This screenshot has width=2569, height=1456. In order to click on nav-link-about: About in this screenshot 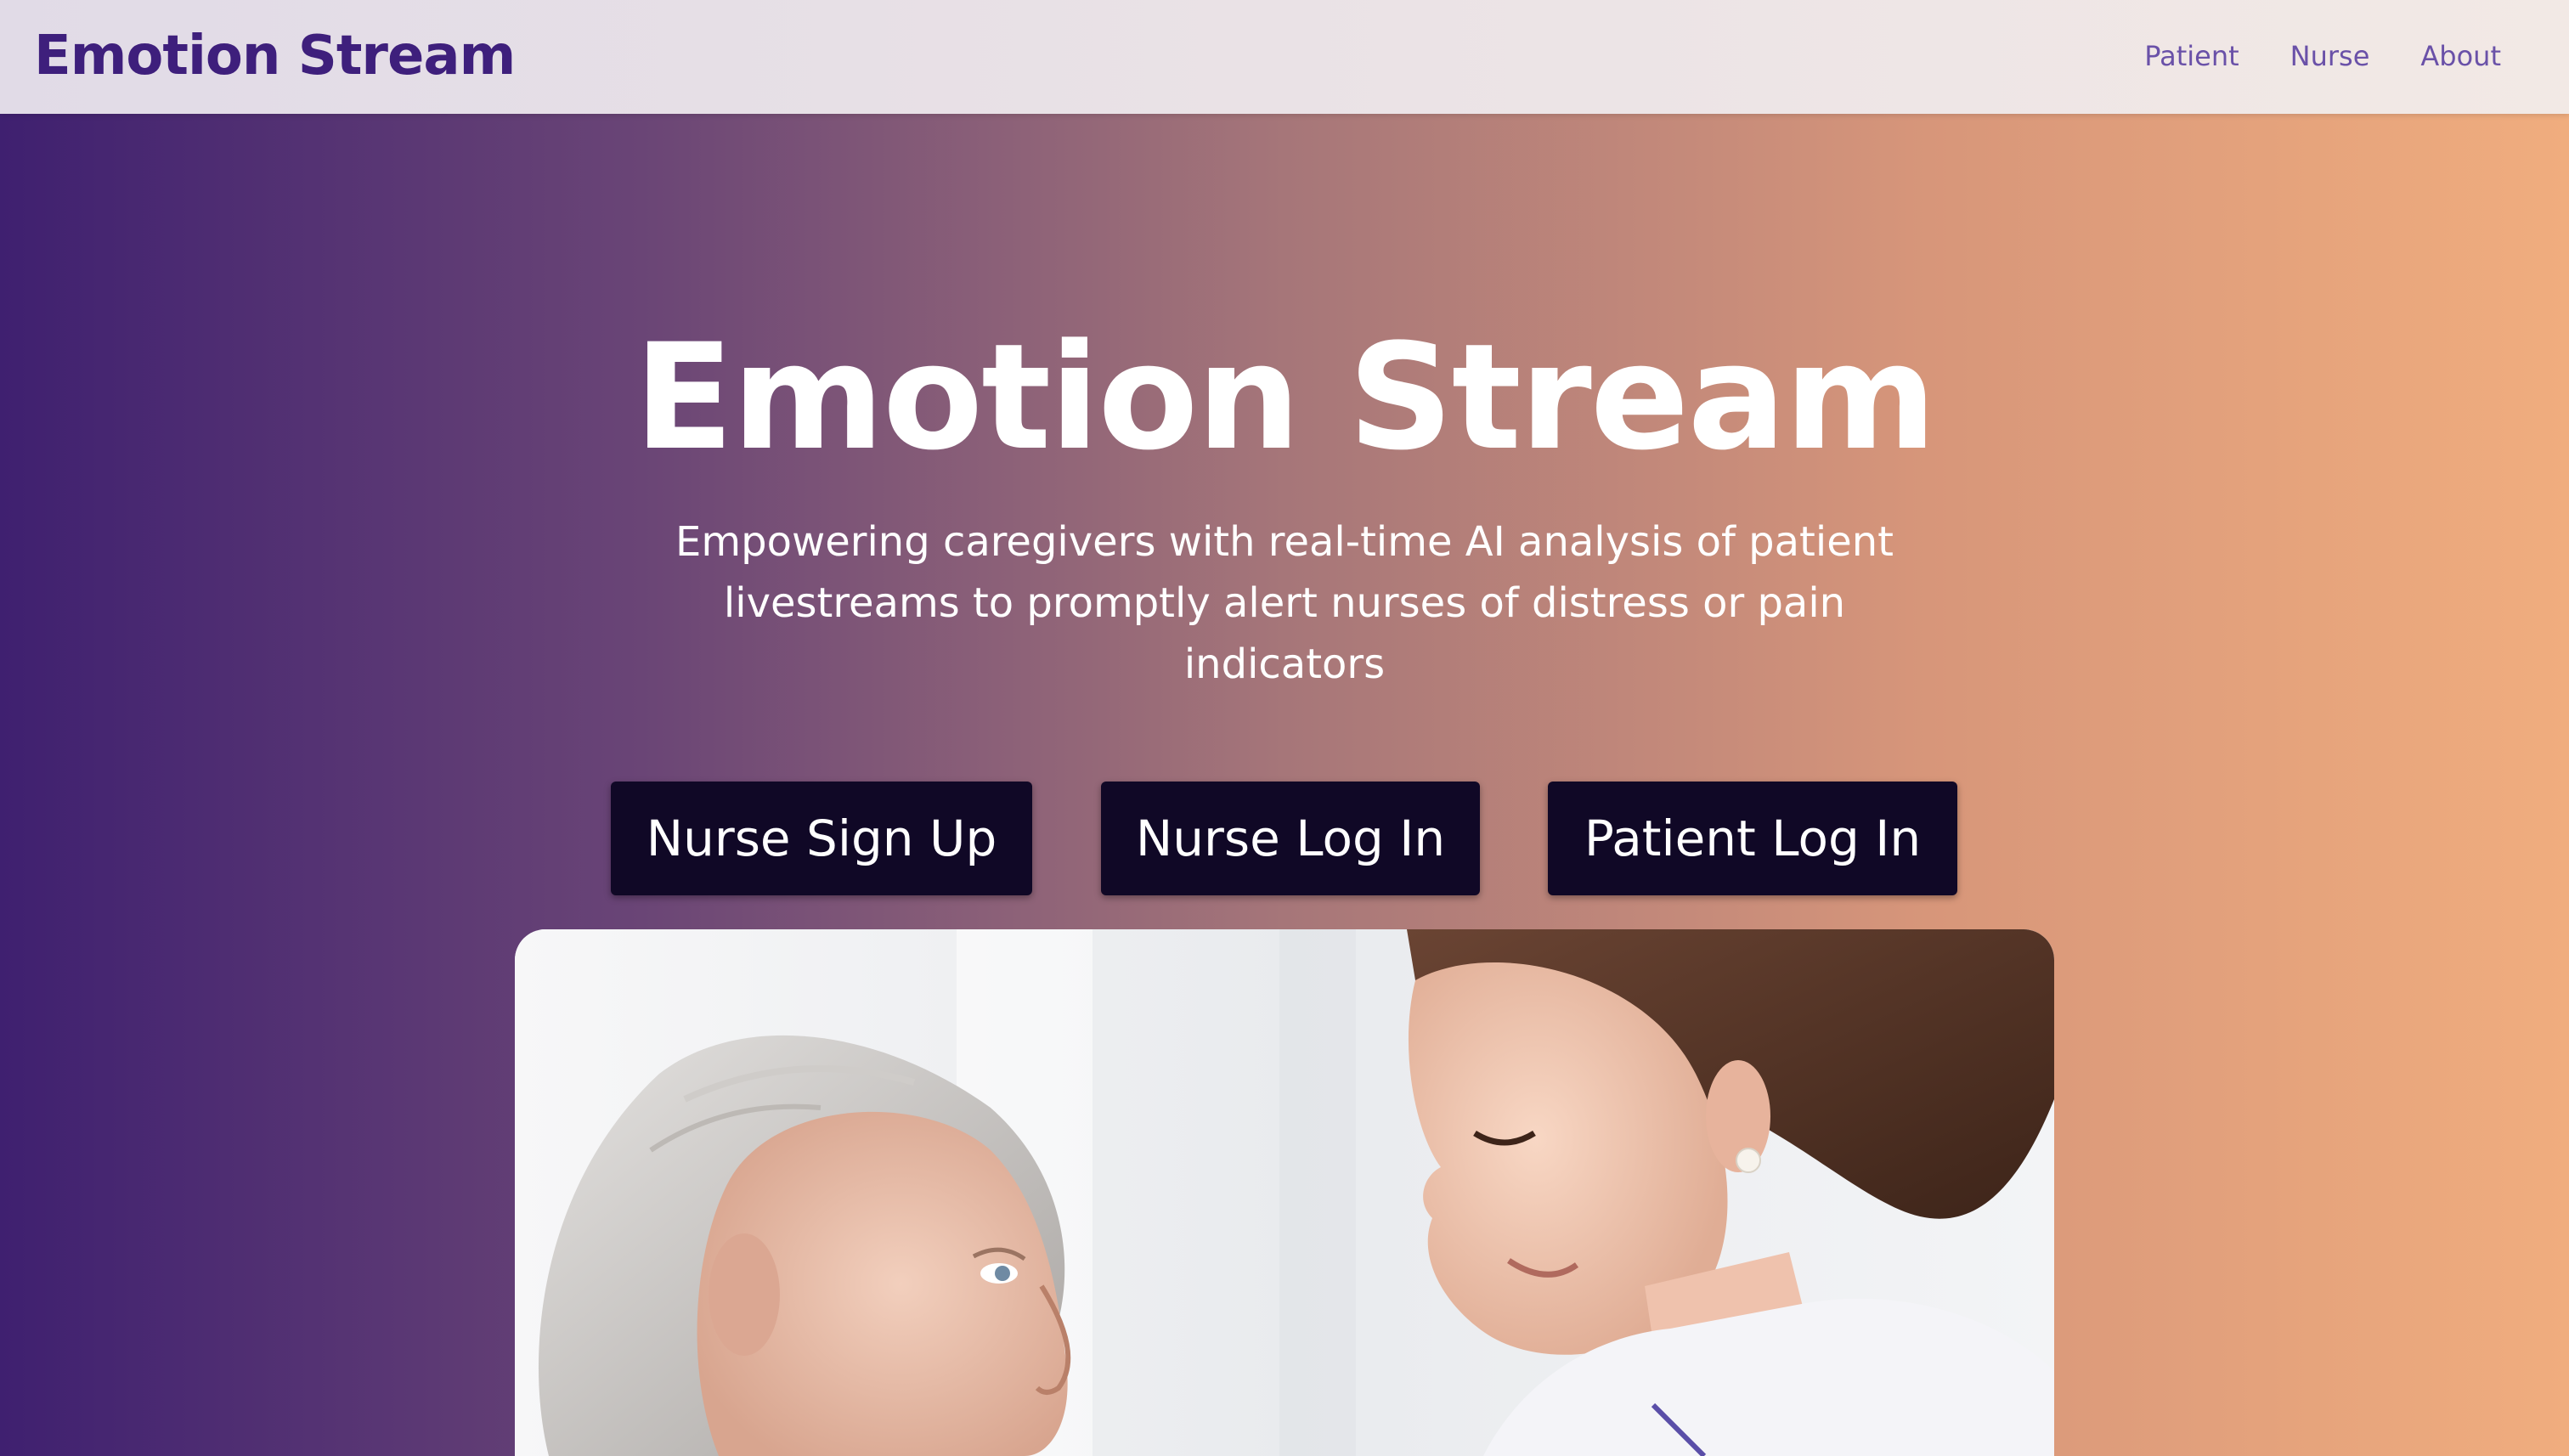, I will do `click(2461, 56)`.